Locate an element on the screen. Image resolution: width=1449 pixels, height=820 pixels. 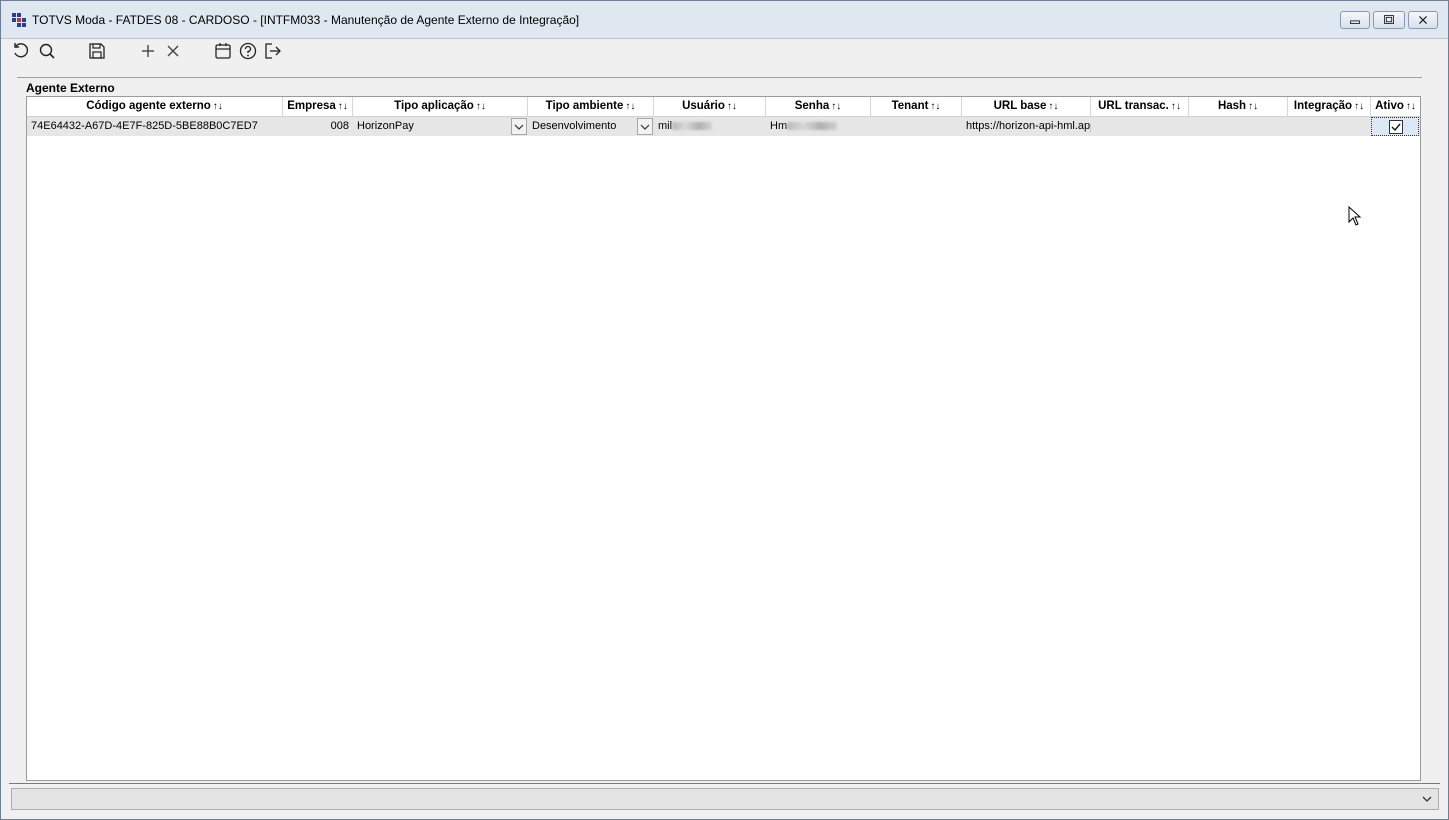
toolbar is located at coordinates (724, 51).